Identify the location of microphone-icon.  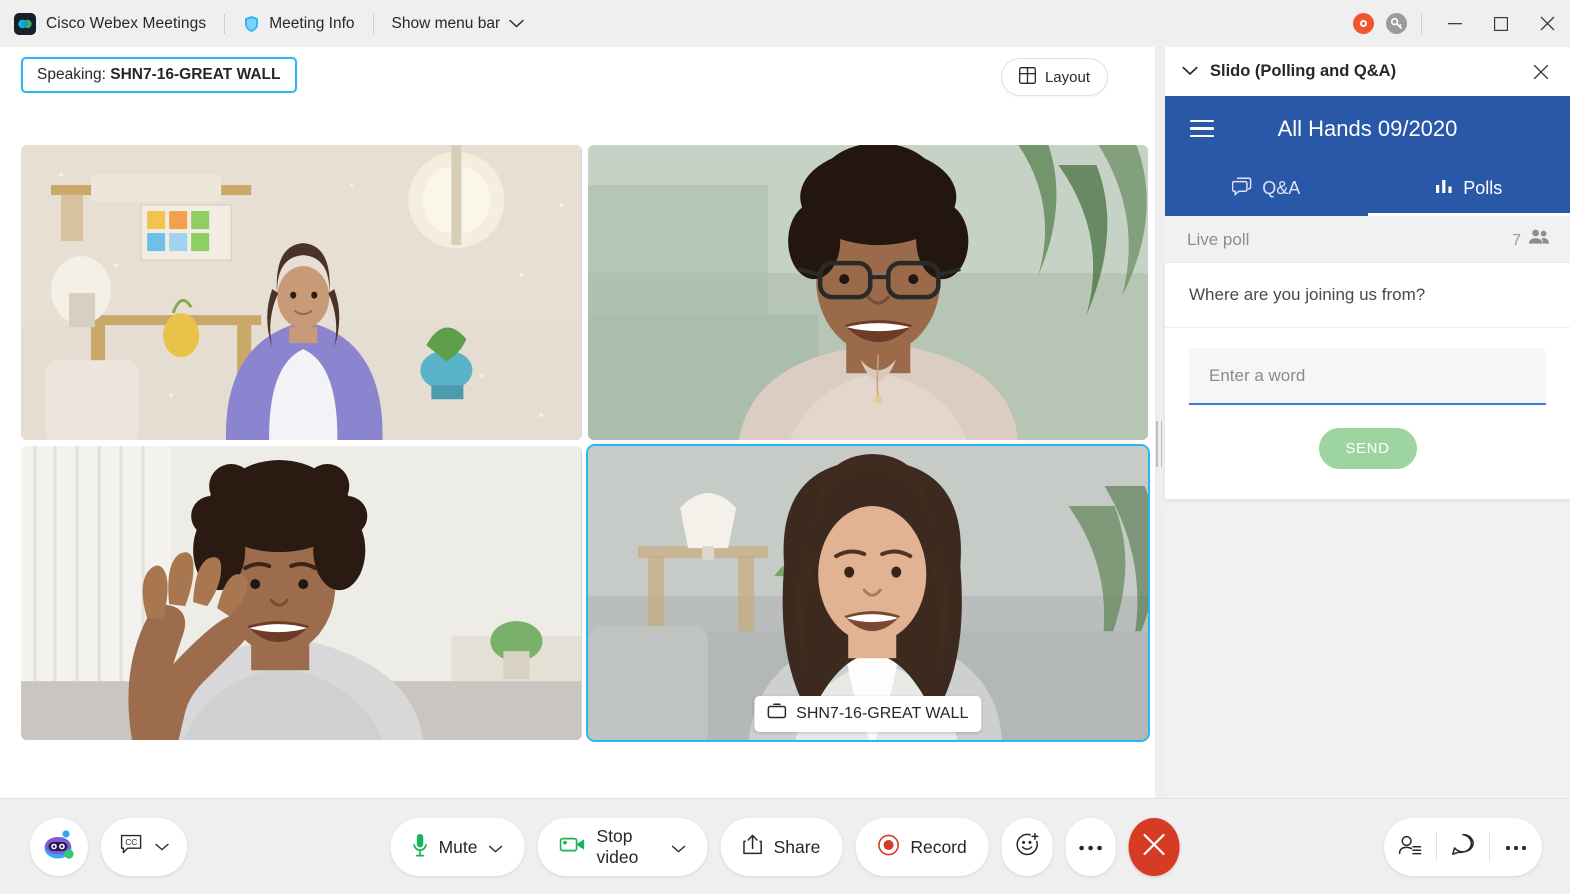
(420, 847).